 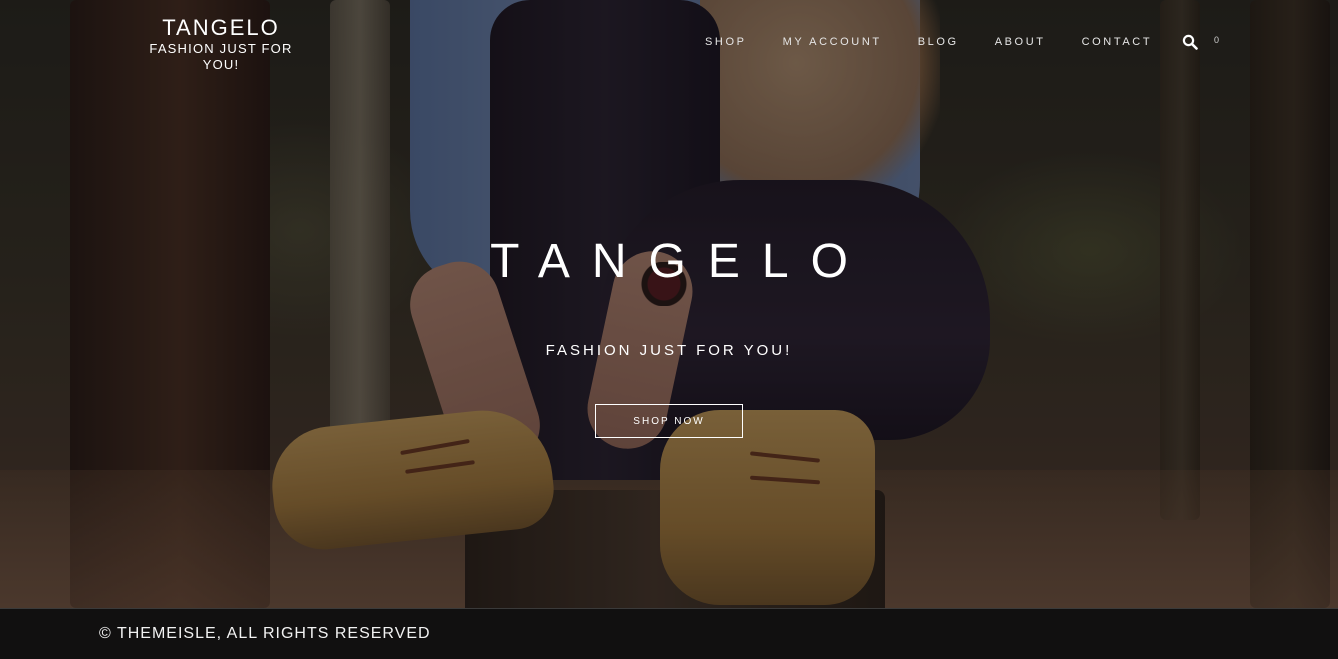 I want to click on nav-item-blog: BLOG, so click(x=938, y=42).